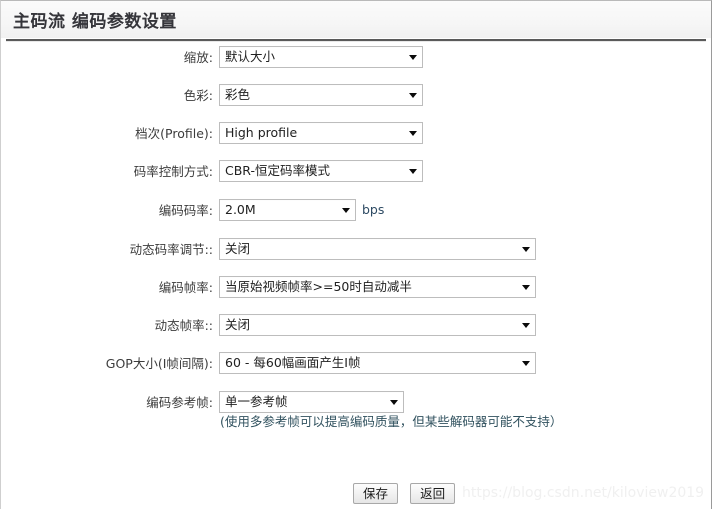 Image resolution: width=712 pixels, height=509 pixels. Describe the element at coordinates (185, 287) in the screenshot. I see `field-label-encoding-framerate: 编码帧率:` at that location.